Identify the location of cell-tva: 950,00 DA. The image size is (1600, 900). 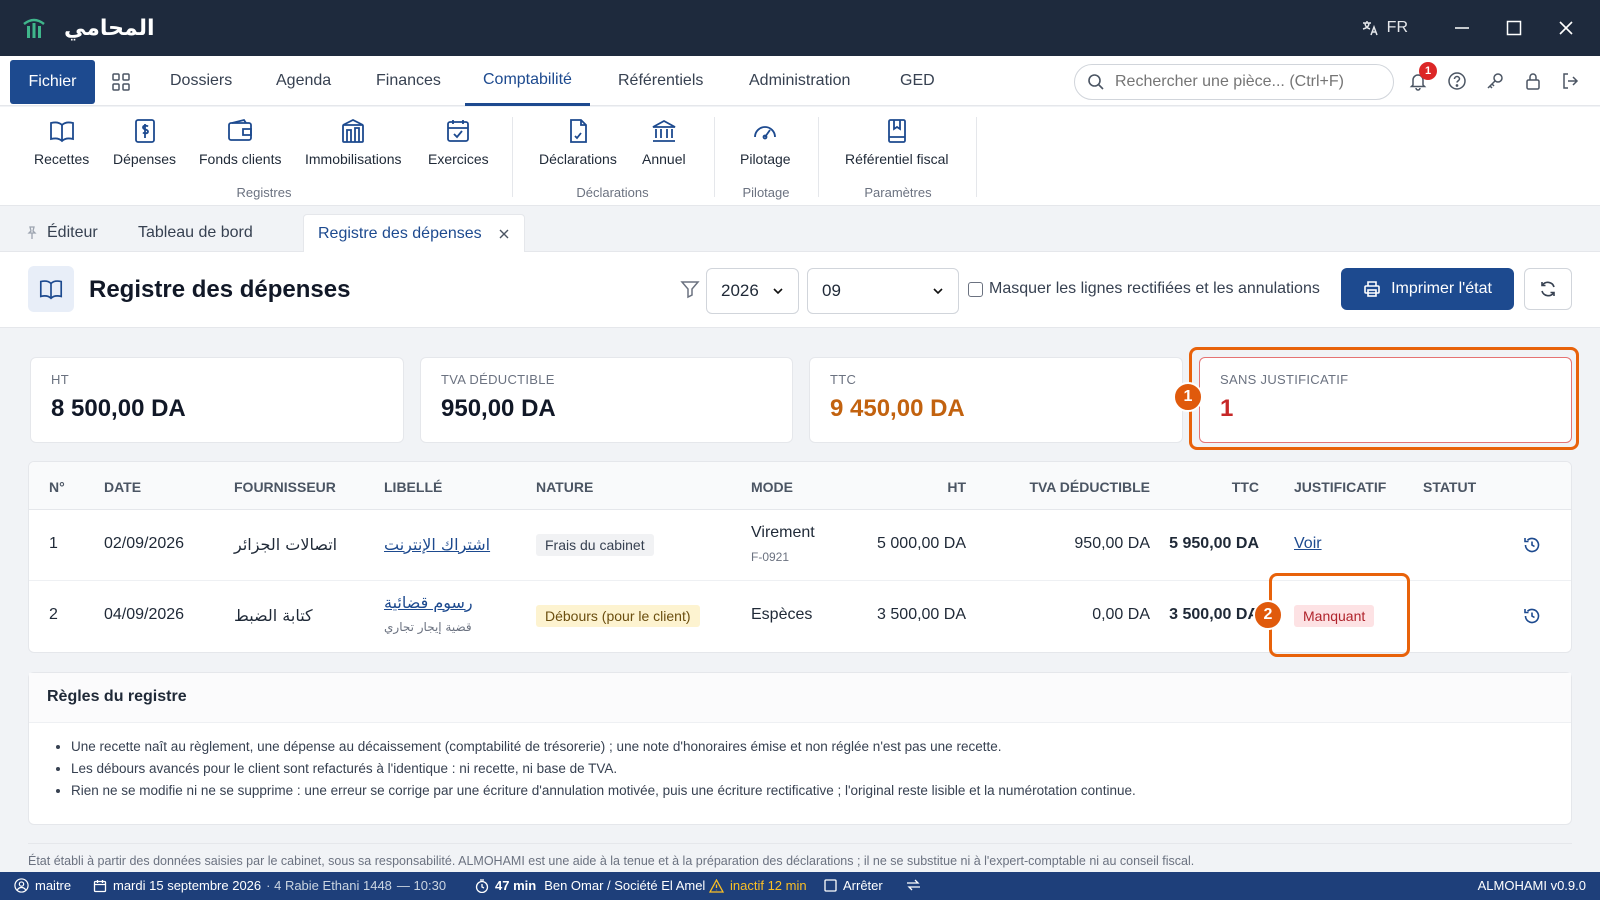
(1112, 543).